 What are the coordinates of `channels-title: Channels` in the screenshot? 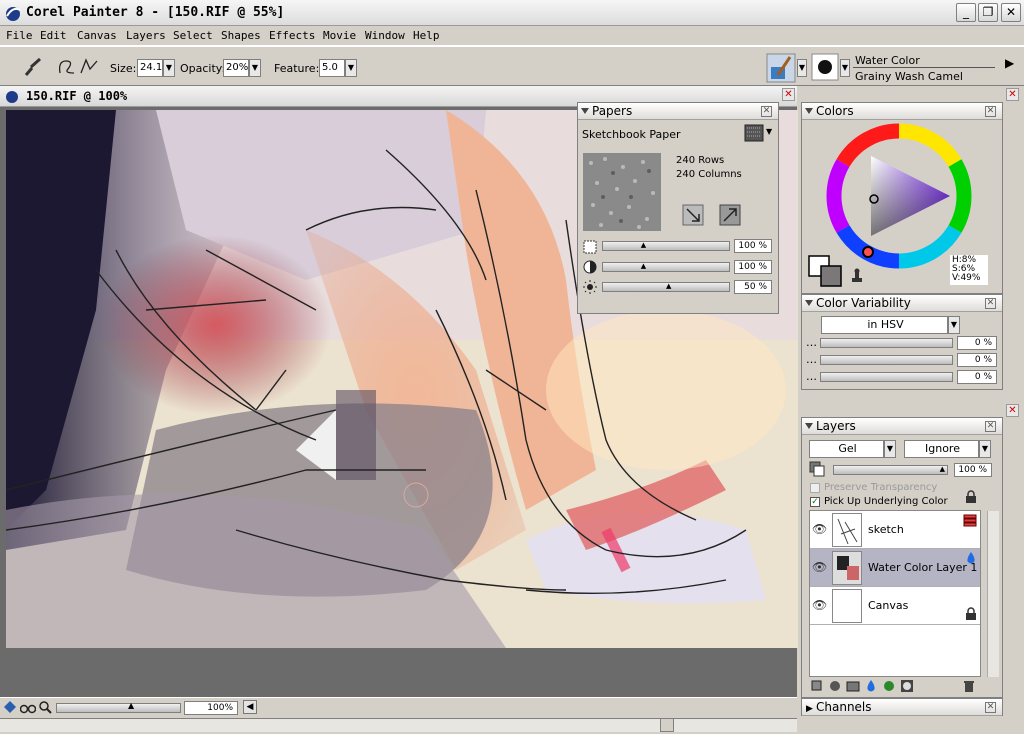 It's located at (844, 707).